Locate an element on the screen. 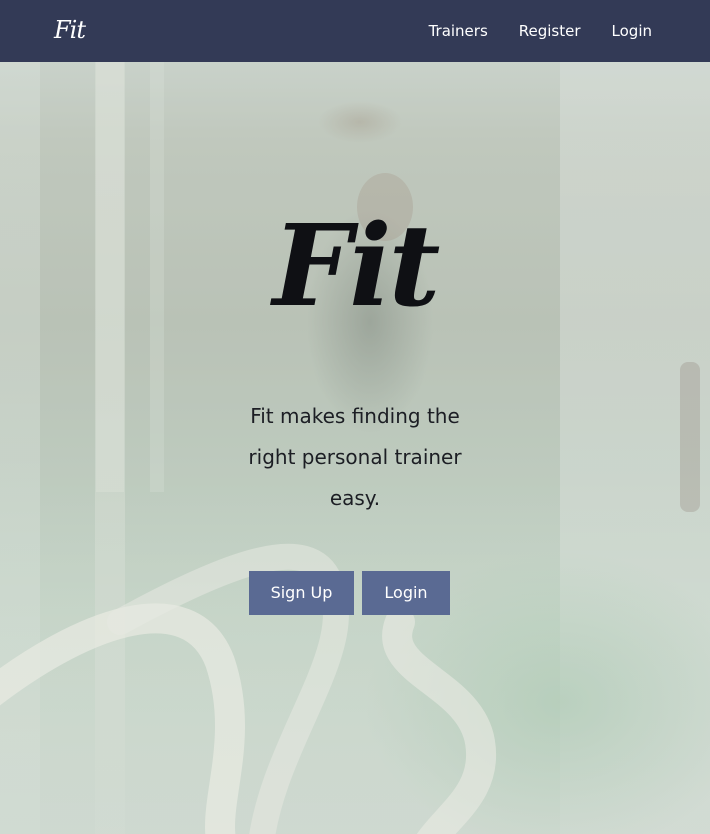  nav-link-login: Login is located at coordinates (632, 31).